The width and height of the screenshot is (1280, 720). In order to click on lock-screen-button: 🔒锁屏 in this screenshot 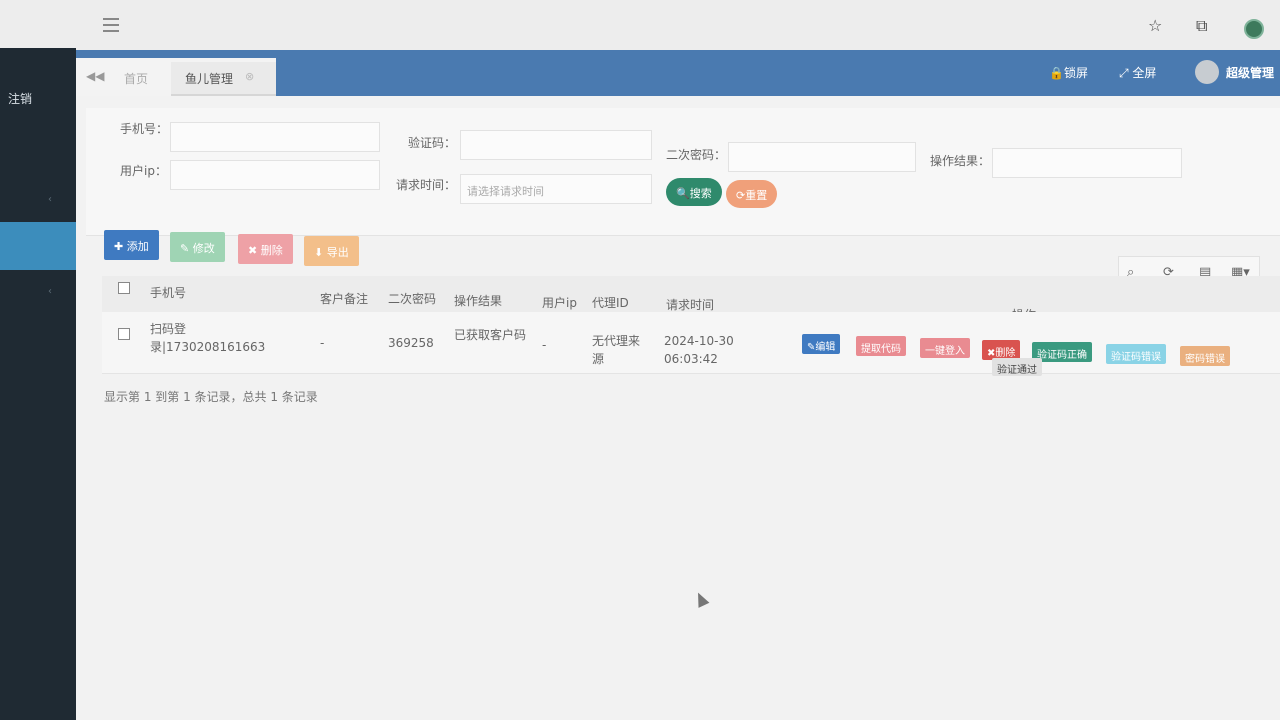, I will do `click(1068, 72)`.